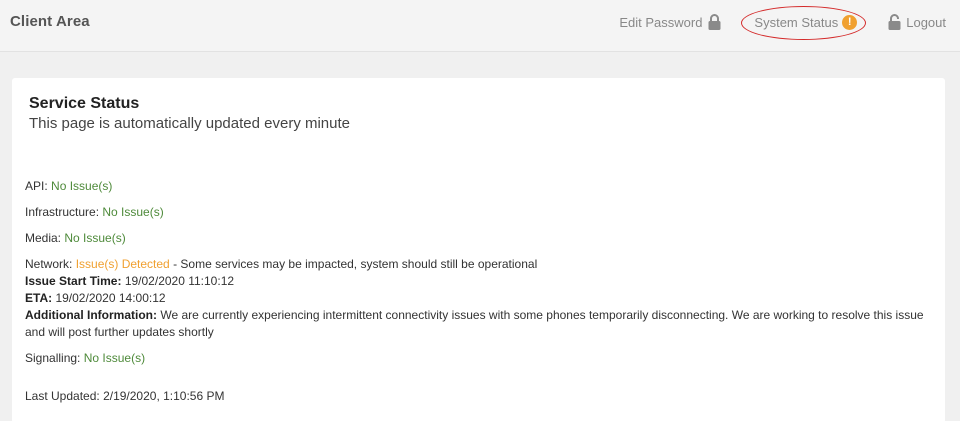 This screenshot has width=960, height=421. I want to click on warning-icon: !, so click(850, 22).